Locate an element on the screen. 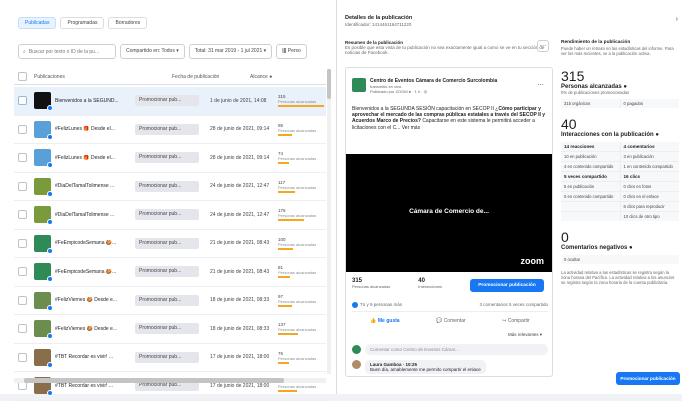 This screenshot has width=682, height=401. like-button: 👍 Me gusta is located at coordinates (384, 321).